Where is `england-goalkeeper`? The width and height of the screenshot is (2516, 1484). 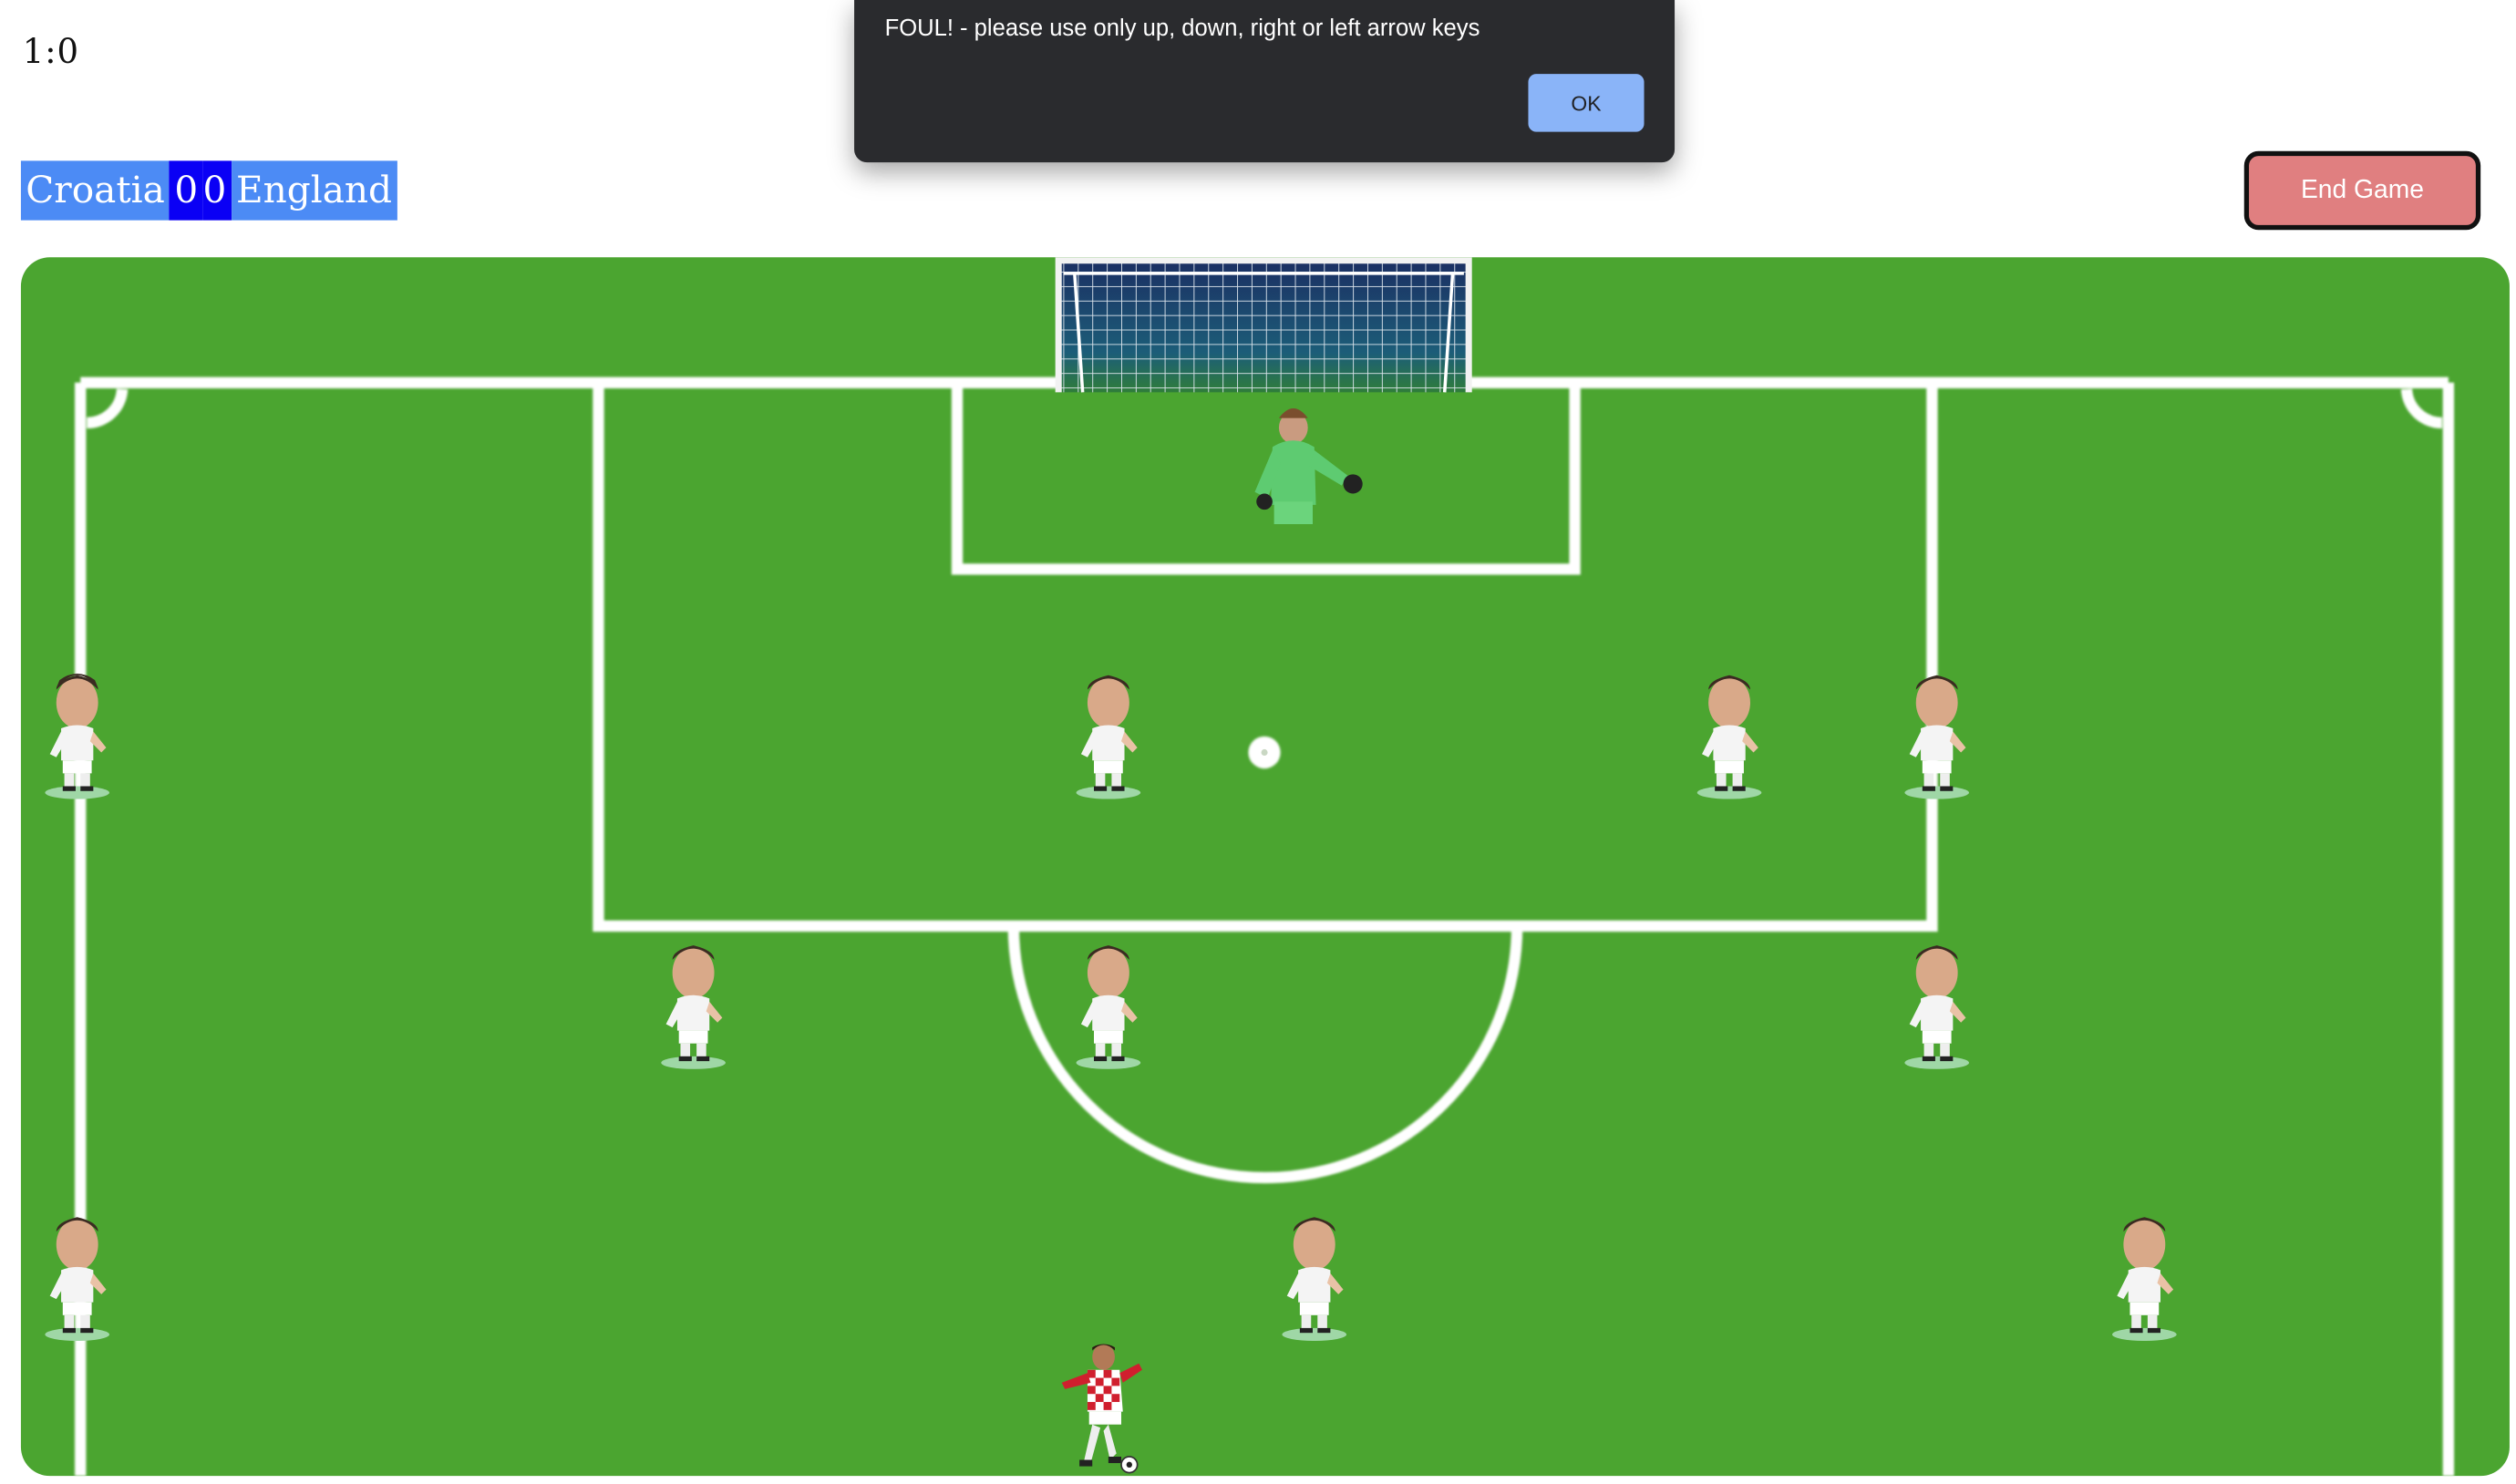 england-goalkeeper is located at coordinates (1309, 466).